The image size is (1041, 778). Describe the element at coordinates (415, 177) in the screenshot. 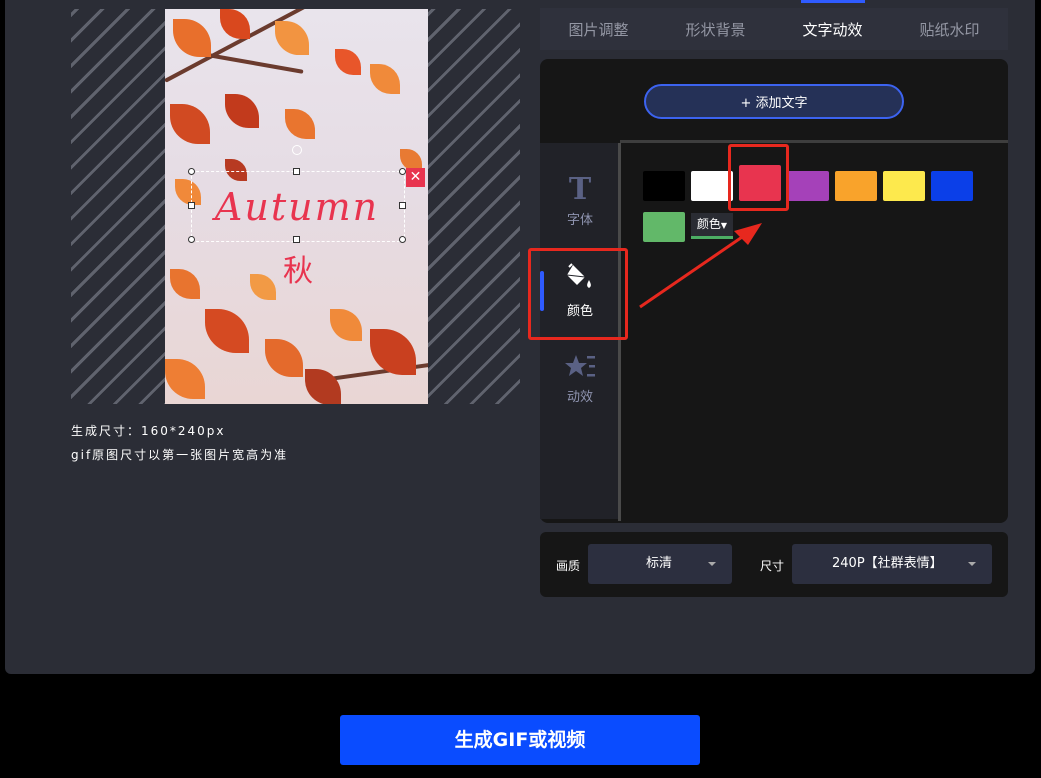

I see `delete-text-icon: ✕` at that location.